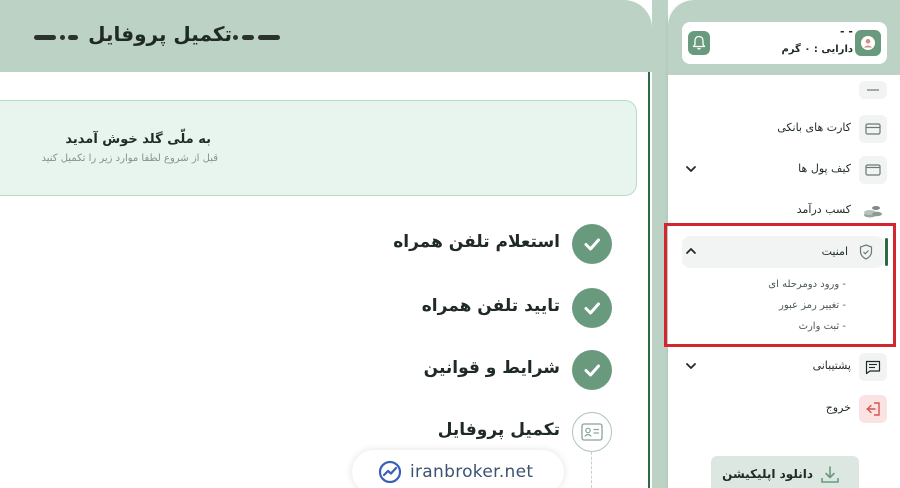 This screenshot has height=488, width=900. Describe the element at coordinates (312, 308) in the screenshot. I see `step-mobile-verify: تایید تلفن همراه` at that location.